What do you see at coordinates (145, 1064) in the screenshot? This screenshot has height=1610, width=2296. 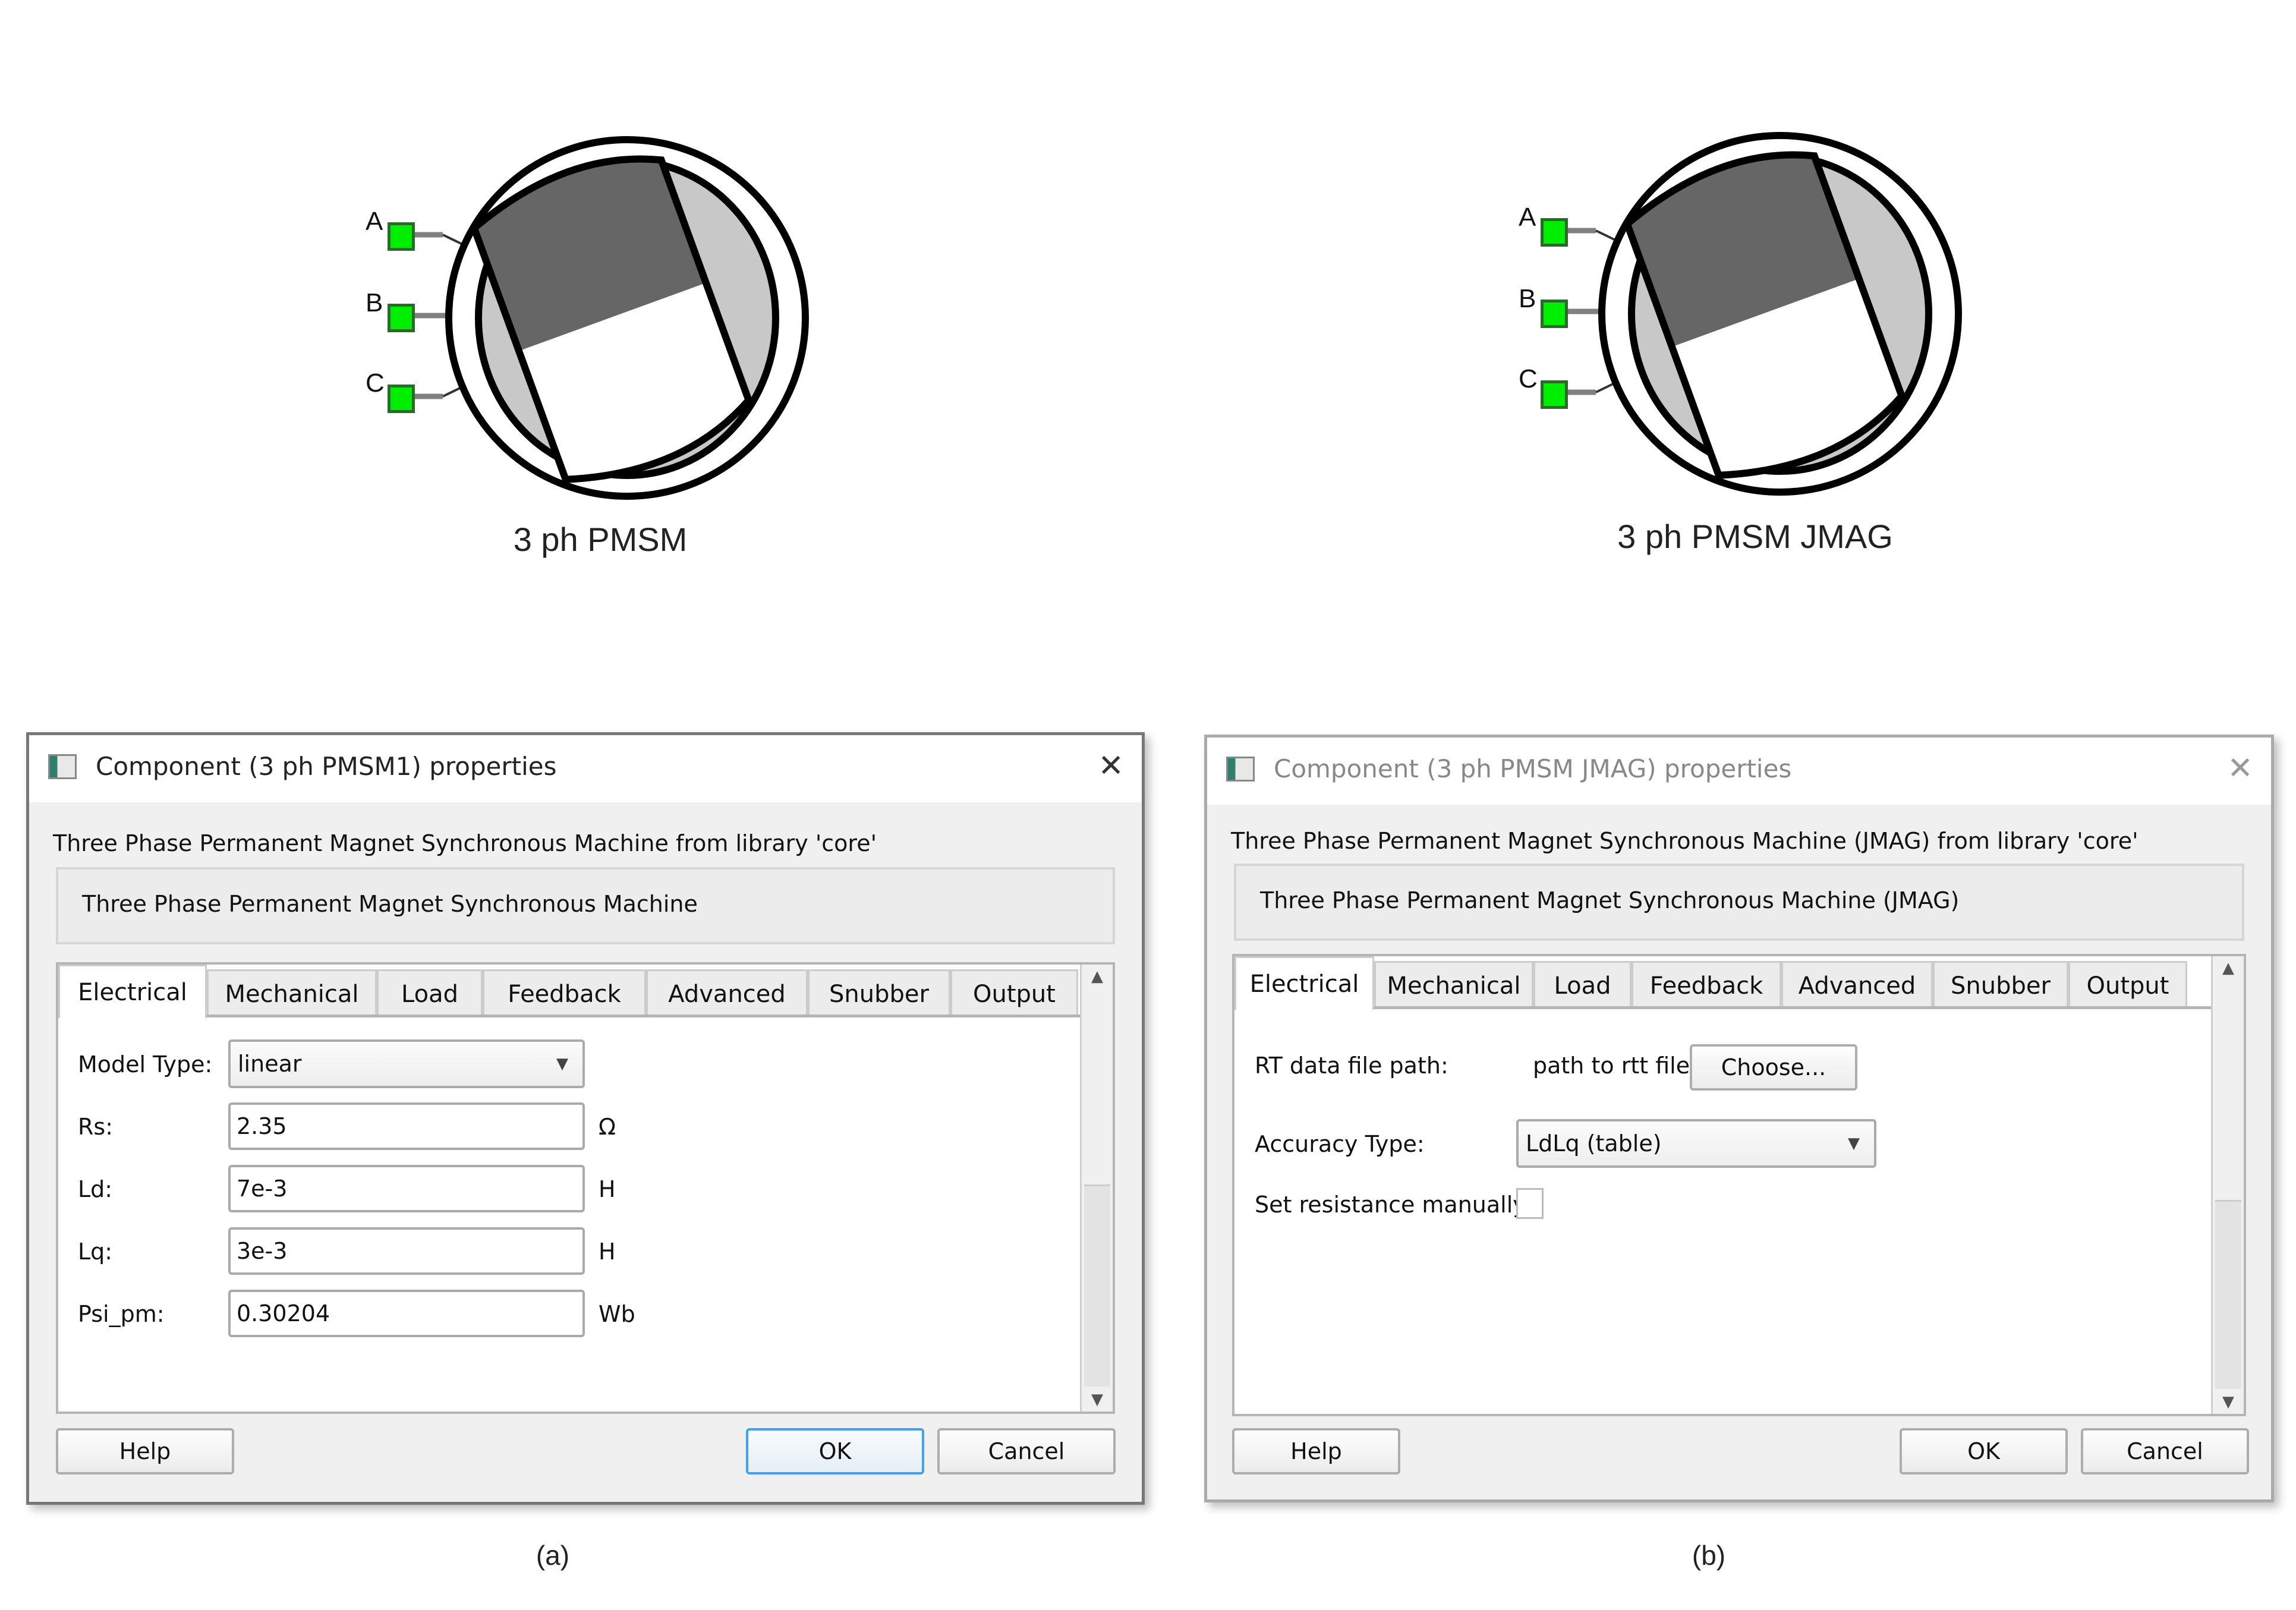 I see `model-type-label: Model Type:` at bounding box center [145, 1064].